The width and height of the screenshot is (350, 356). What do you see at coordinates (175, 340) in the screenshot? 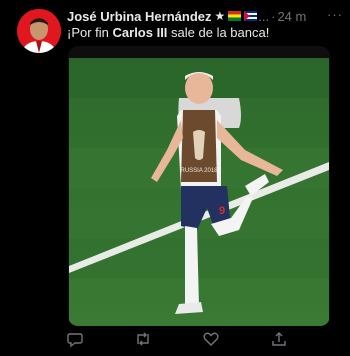
I see `tweet-actions` at bounding box center [175, 340].